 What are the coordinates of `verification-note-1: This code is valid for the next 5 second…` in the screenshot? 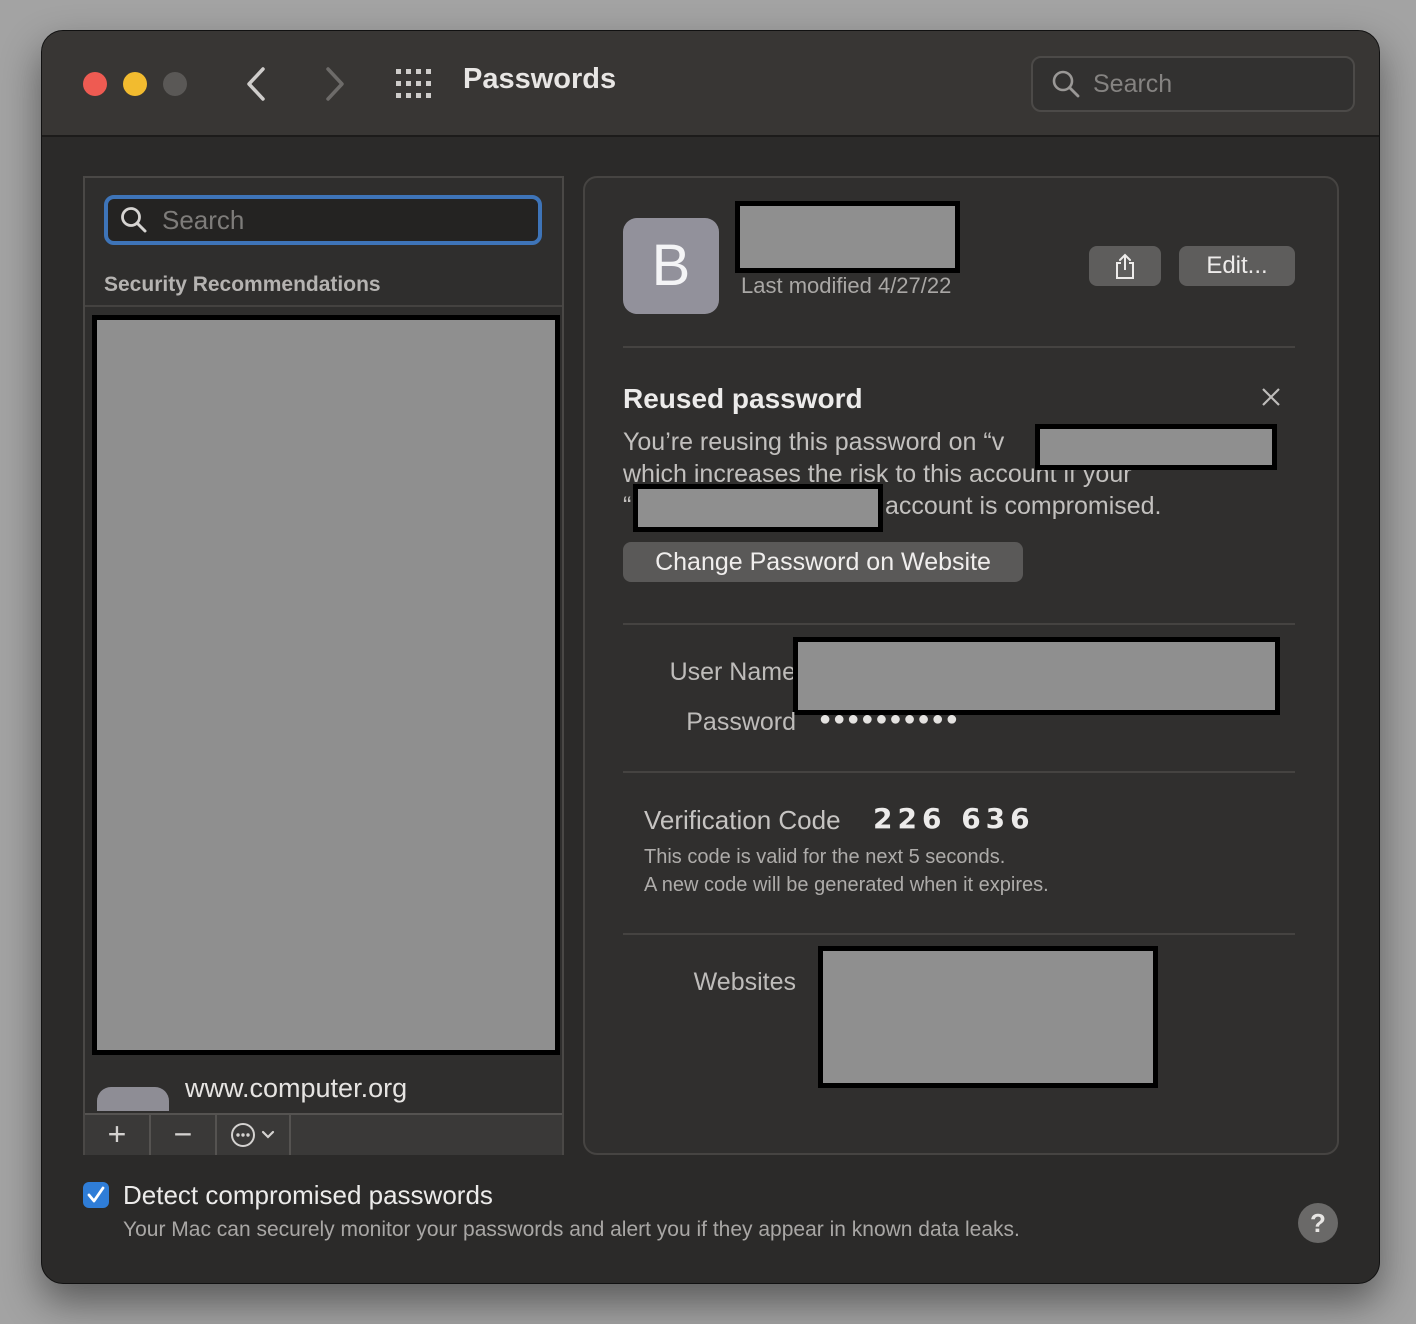 It's located at (825, 857).